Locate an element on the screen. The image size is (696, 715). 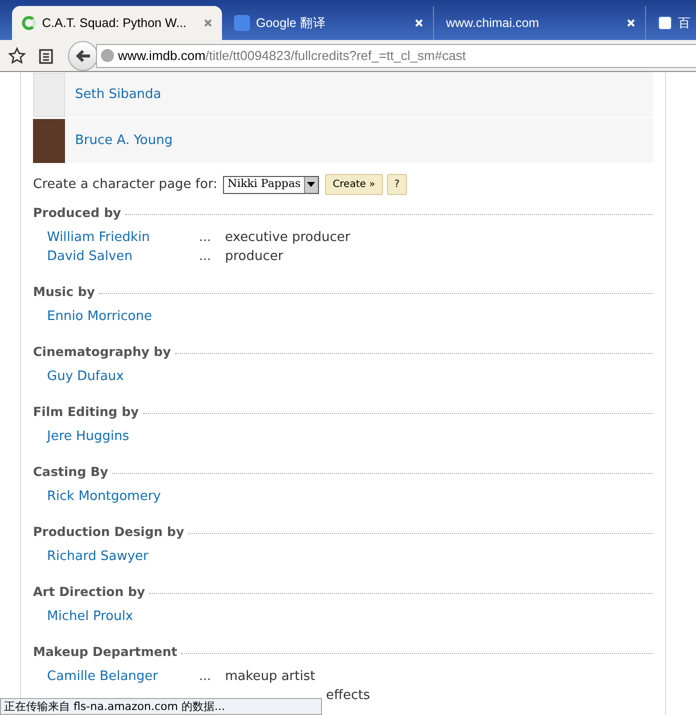
section-heading: Produced by is located at coordinates (77, 213).